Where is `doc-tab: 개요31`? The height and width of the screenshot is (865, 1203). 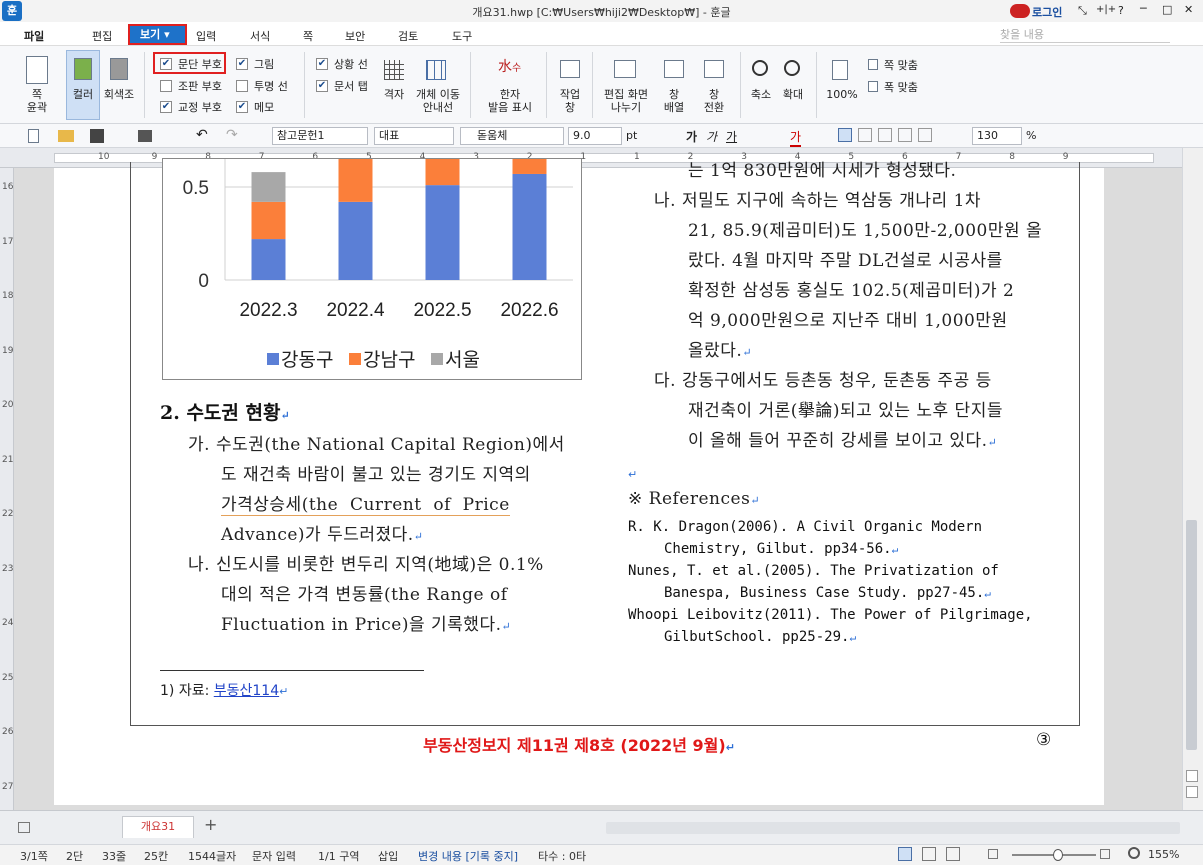 doc-tab: 개요31 is located at coordinates (158, 827).